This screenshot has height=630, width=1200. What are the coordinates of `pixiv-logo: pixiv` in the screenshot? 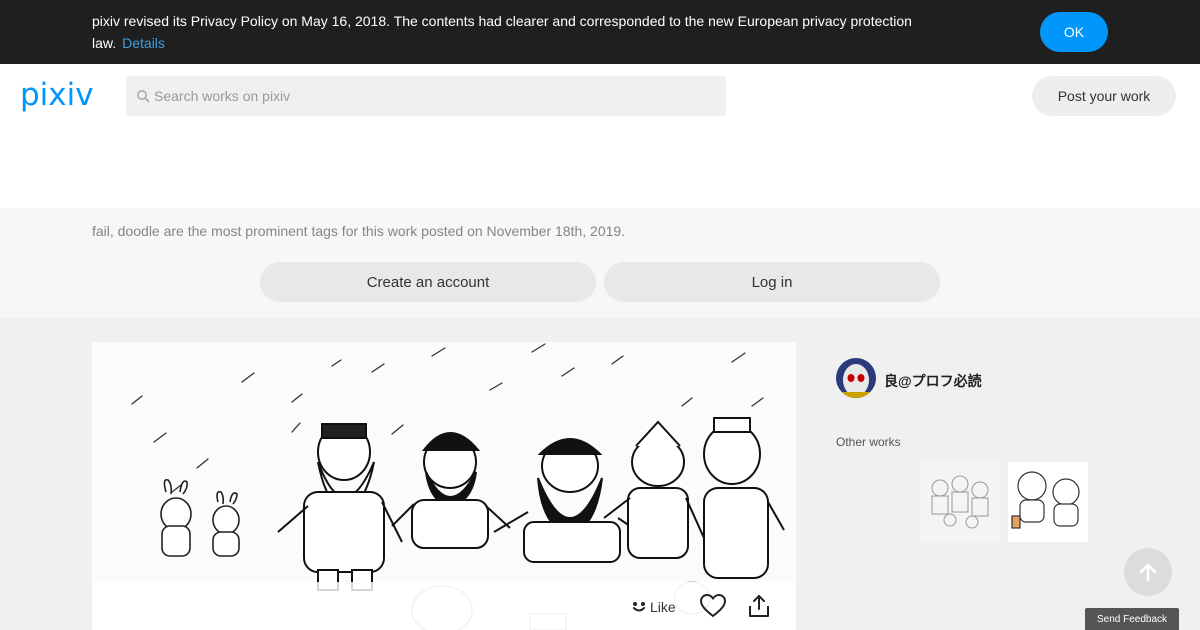 It's located at (62, 98).